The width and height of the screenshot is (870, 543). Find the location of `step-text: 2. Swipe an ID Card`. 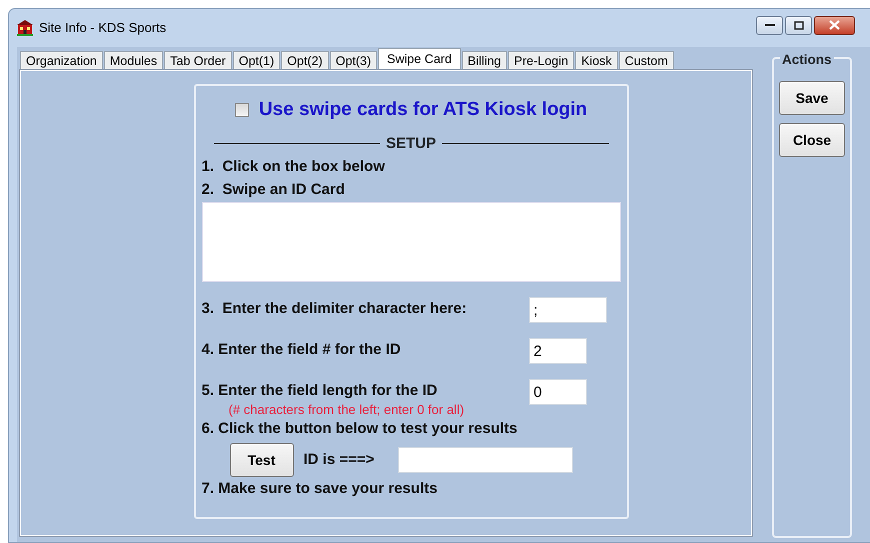

step-text: 2. Swipe an ID Card is located at coordinates (274, 190).